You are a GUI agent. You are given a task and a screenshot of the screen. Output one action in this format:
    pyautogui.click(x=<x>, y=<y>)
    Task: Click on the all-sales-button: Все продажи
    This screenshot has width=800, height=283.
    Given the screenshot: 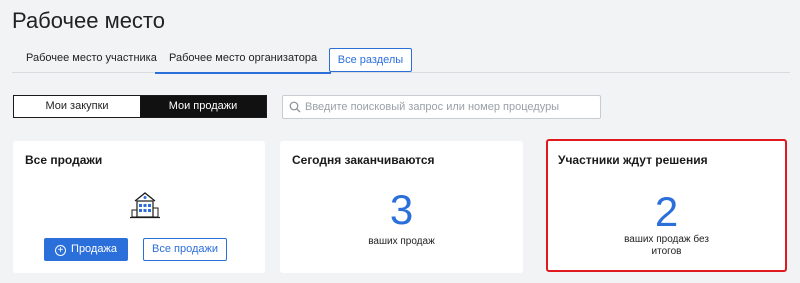 What is the action you would take?
    pyautogui.click(x=185, y=249)
    